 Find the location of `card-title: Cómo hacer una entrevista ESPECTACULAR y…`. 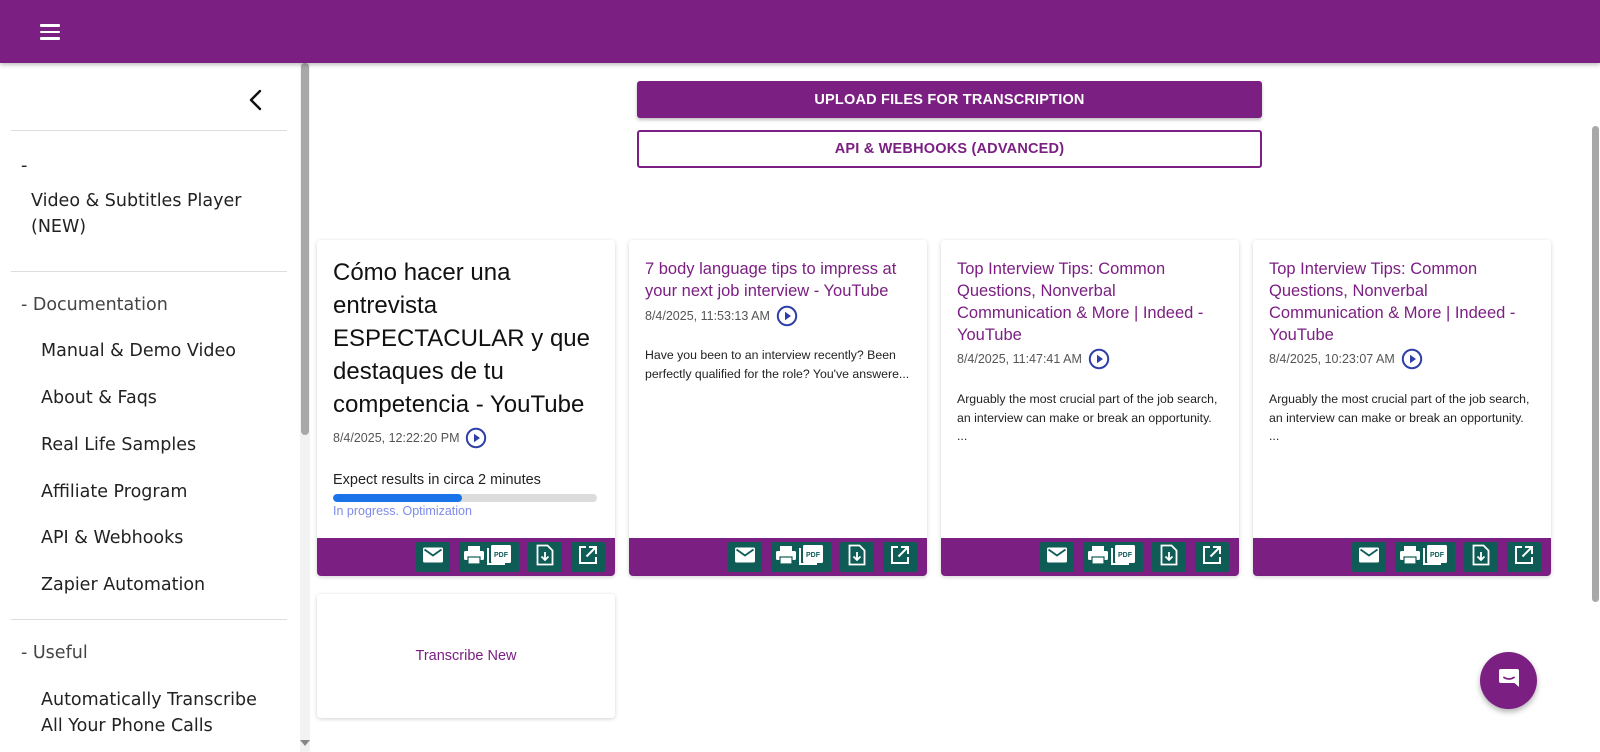

card-title: Cómo hacer una entrevista ESPECTACULAR y… is located at coordinates (467, 338).